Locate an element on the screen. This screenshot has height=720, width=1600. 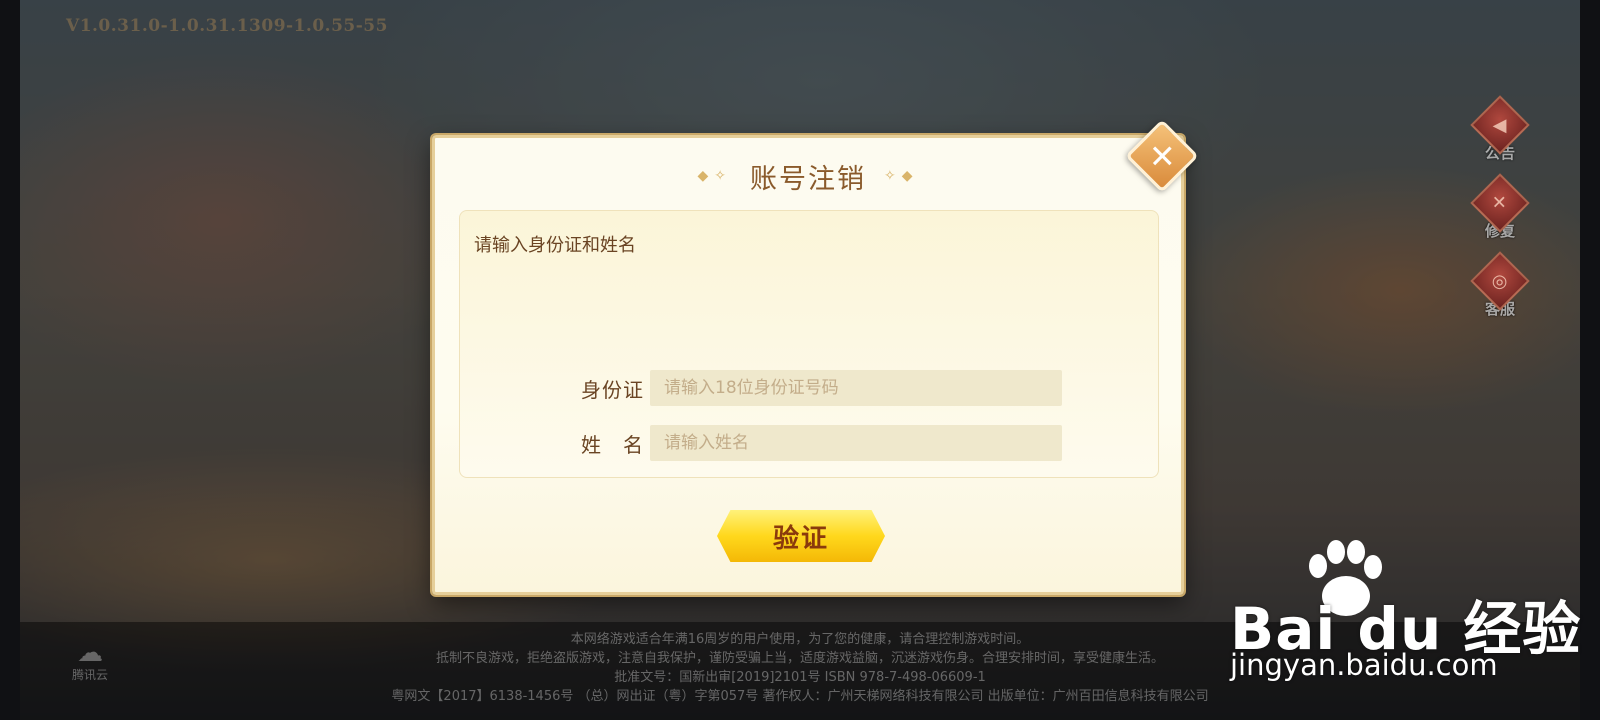
tencent-cloud-logo: ☁ 腾讯云 is located at coordinates (90, 670).